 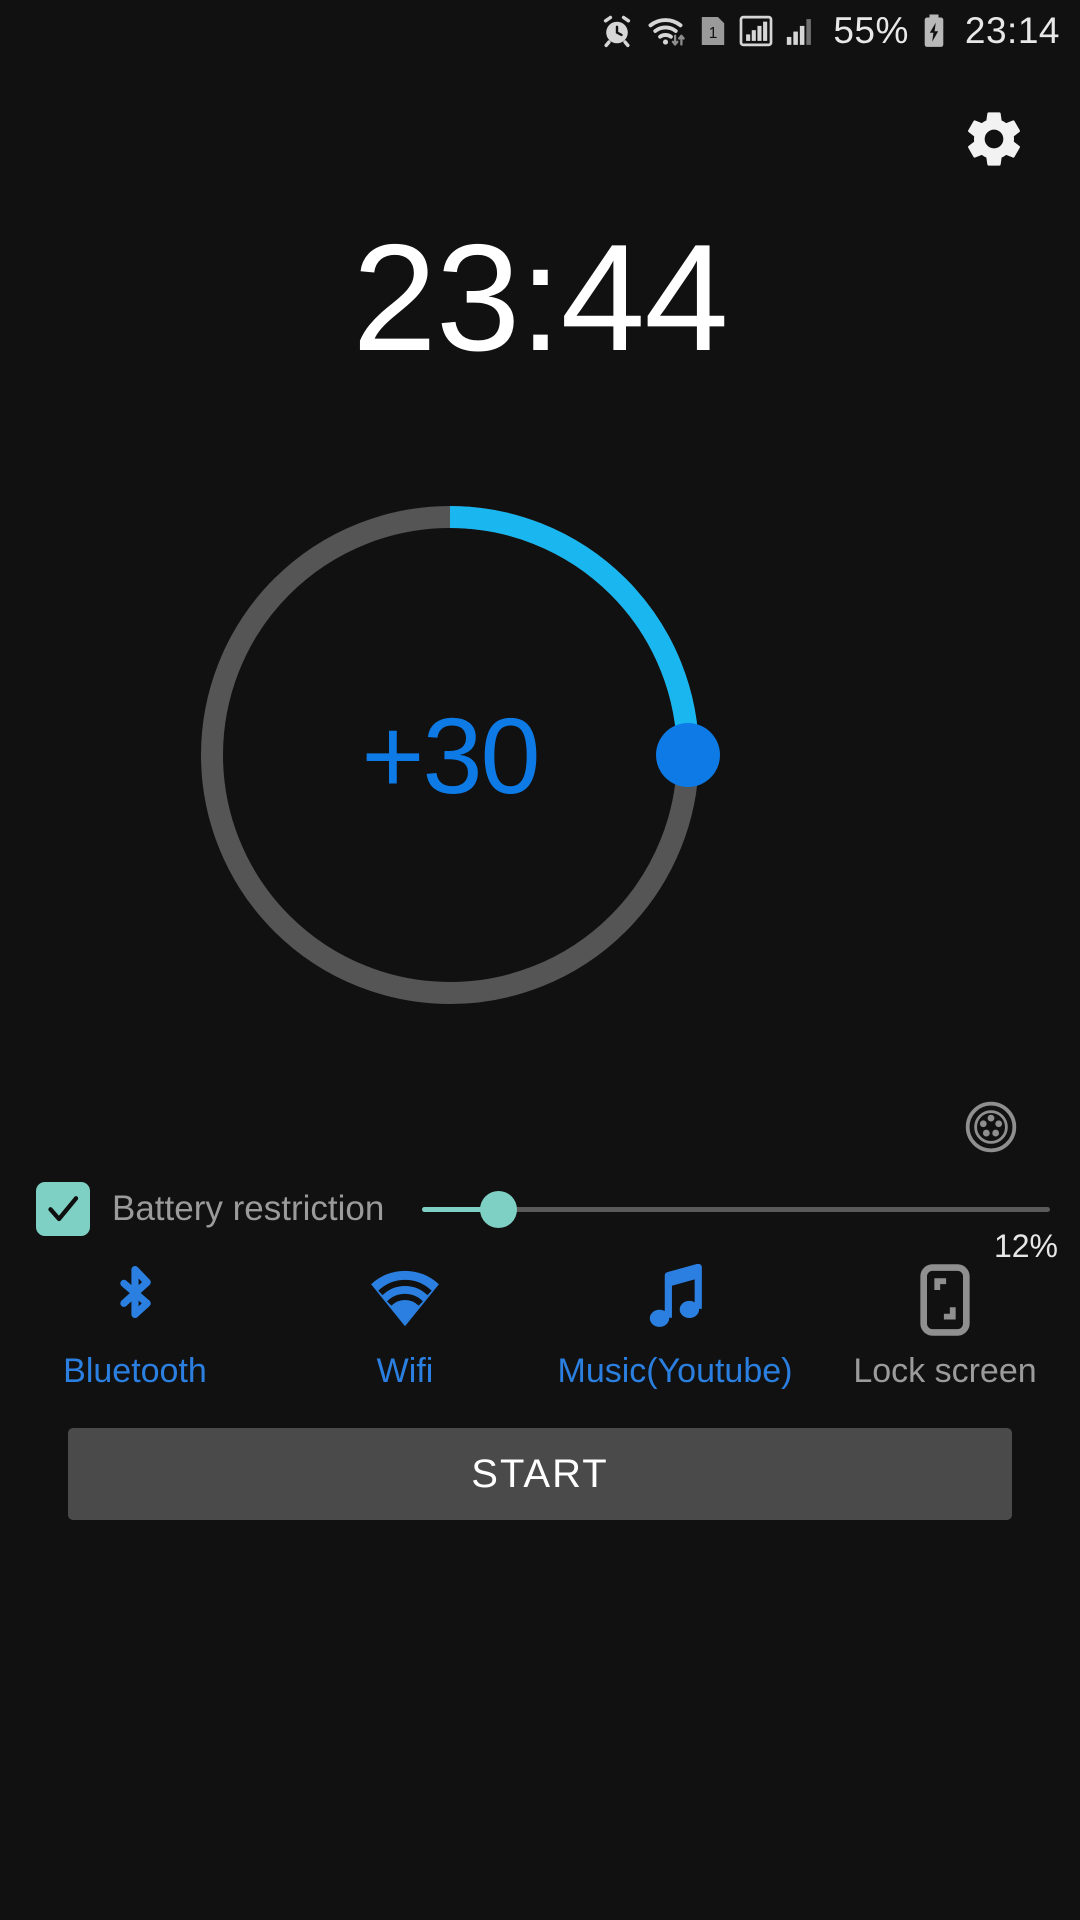 What do you see at coordinates (135, 1300) in the screenshot?
I see `bluetooth-icon` at bounding box center [135, 1300].